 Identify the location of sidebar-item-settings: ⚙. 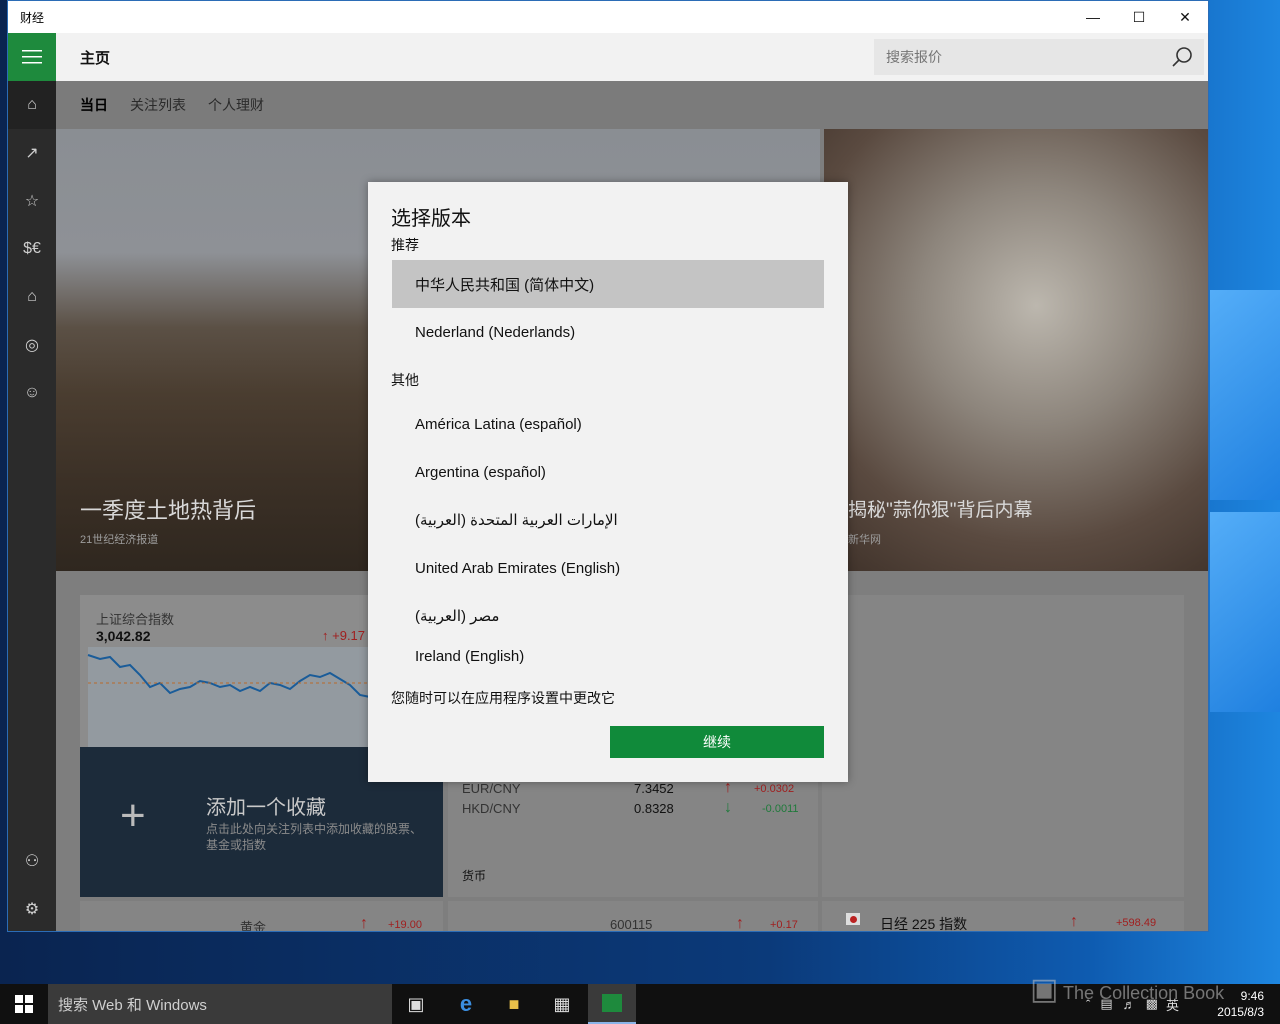
(32, 908).